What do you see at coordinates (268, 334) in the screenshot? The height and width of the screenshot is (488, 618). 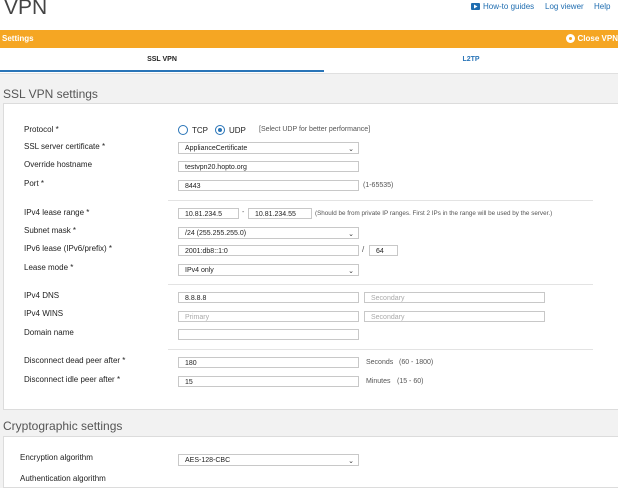 I see `domain-input` at bounding box center [268, 334].